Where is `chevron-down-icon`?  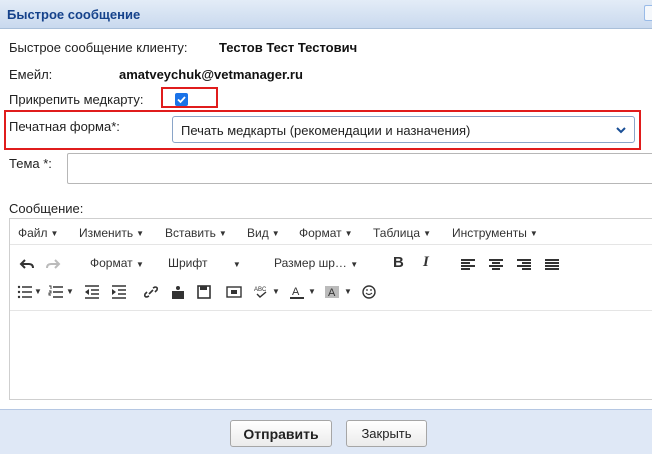 chevron-down-icon is located at coordinates (621, 130).